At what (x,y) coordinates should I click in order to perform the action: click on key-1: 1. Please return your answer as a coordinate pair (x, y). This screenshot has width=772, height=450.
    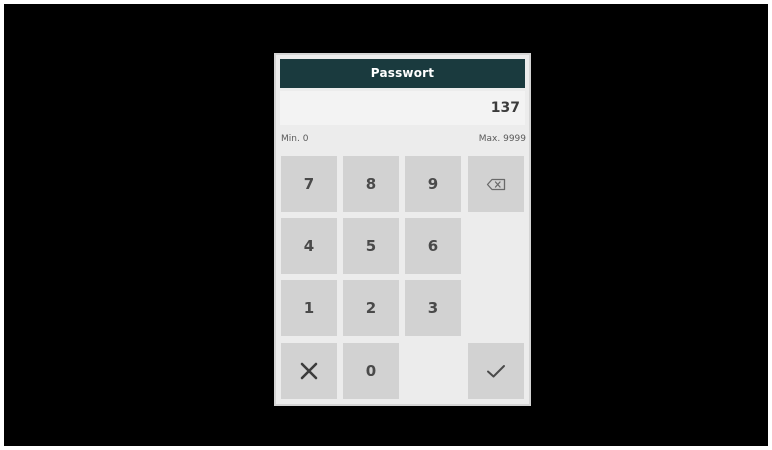
    Looking at the image, I should click on (309, 308).